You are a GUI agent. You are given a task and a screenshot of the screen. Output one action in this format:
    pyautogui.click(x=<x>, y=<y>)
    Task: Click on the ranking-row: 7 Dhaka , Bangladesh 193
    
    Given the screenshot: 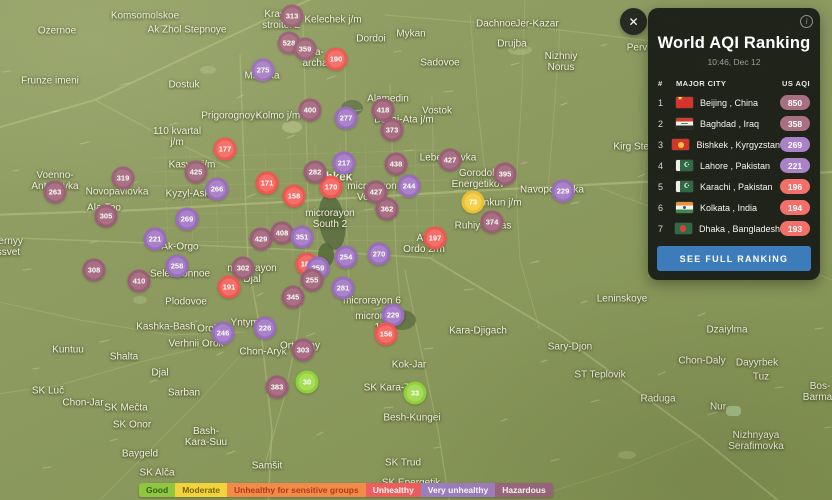 What is the action you would take?
    pyautogui.click(x=734, y=228)
    